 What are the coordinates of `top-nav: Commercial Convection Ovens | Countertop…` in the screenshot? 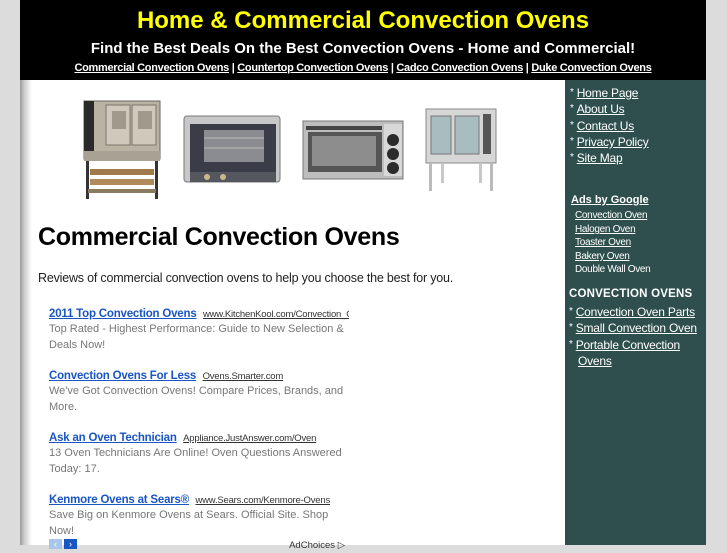 It's located at (363, 68).